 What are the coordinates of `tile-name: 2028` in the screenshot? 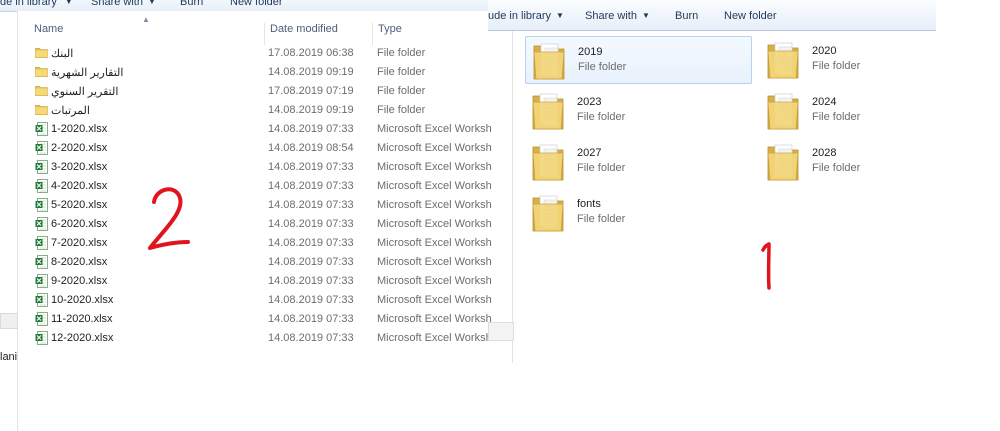 It's located at (824, 153).